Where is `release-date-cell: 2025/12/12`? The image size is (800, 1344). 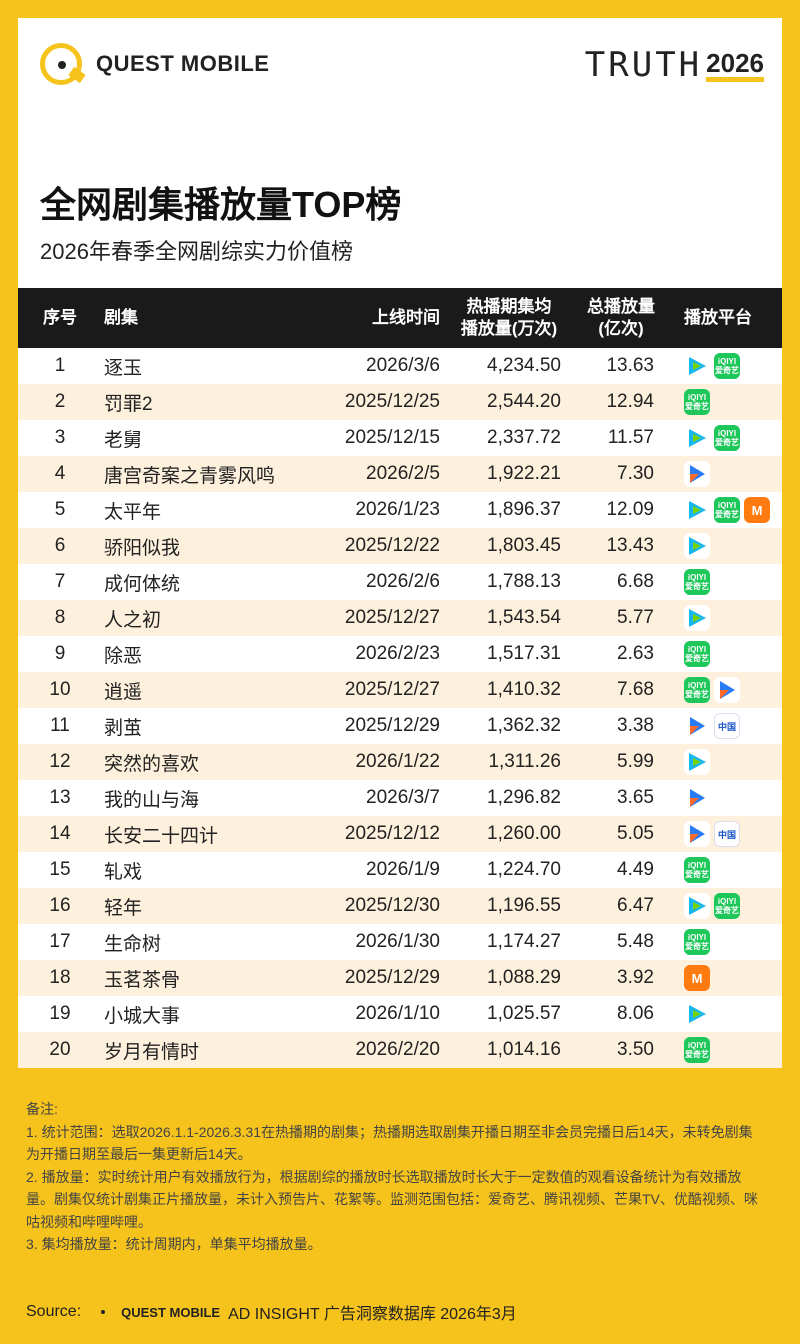
release-date-cell: 2025/12/12 is located at coordinates (392, 833).